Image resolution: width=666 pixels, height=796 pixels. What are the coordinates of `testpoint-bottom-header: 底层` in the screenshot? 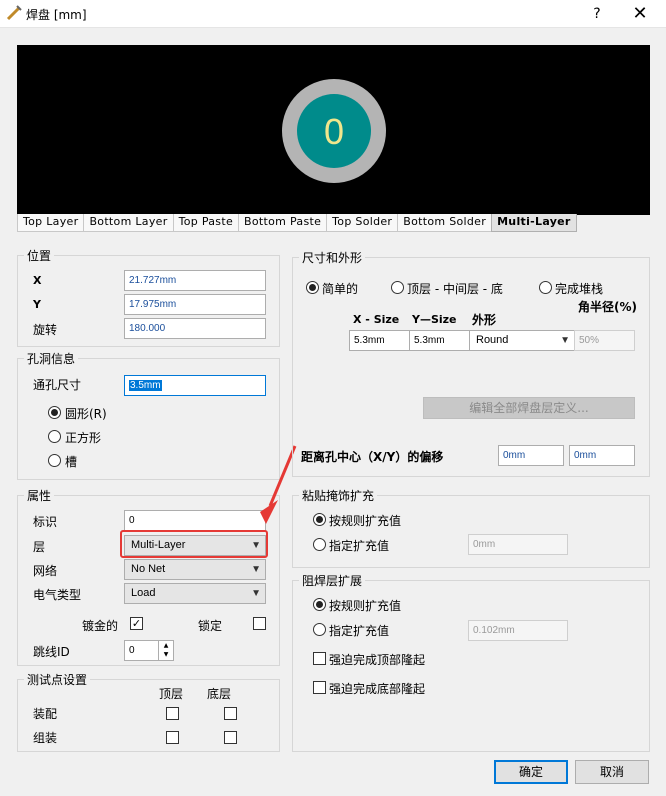 It's located at (219, 694).